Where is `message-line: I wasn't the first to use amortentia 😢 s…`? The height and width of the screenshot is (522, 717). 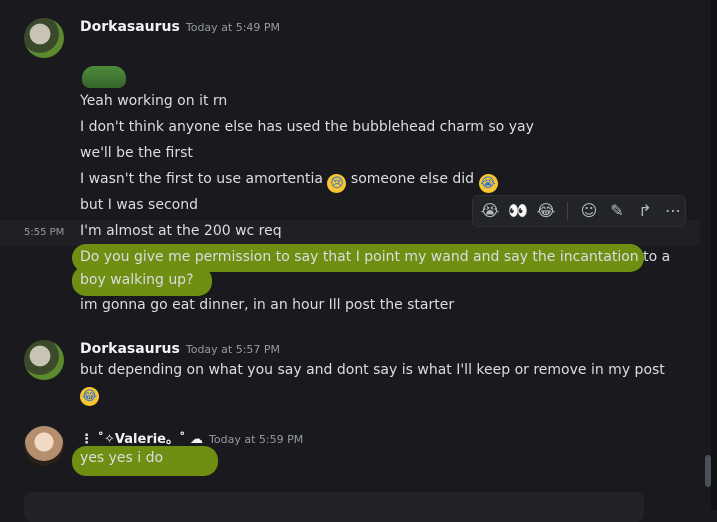 message-line: I wasn't the first to use amortentia 😢 s… is located at coordinates (289, 182).